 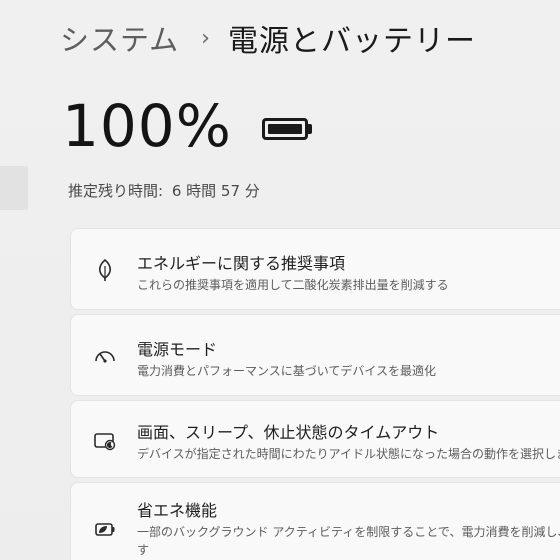 I want to click on remaining-time-label: 推定残り時間:, so click(x=116, y=191).